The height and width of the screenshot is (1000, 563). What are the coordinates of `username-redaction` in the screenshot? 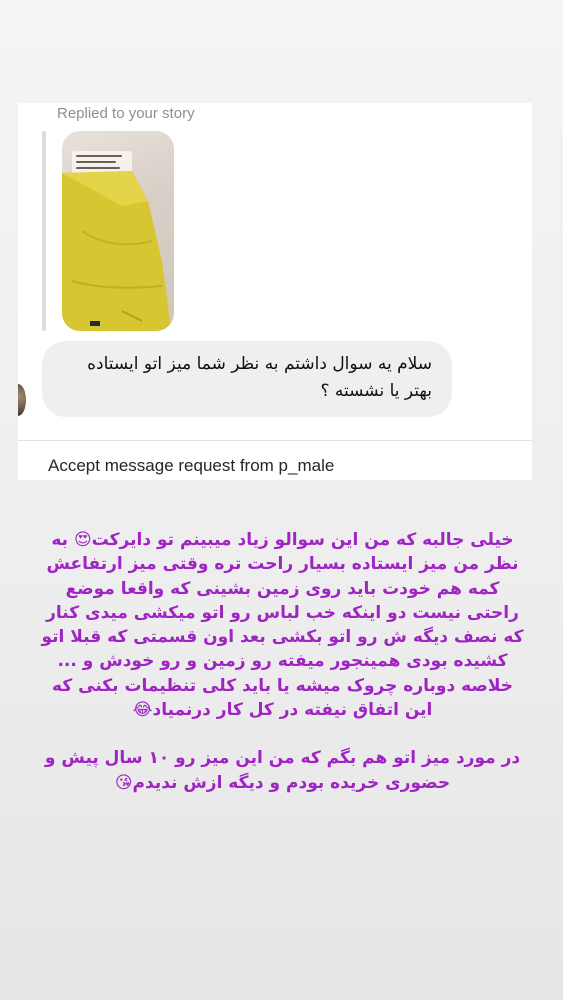 It's located at (445, 467).